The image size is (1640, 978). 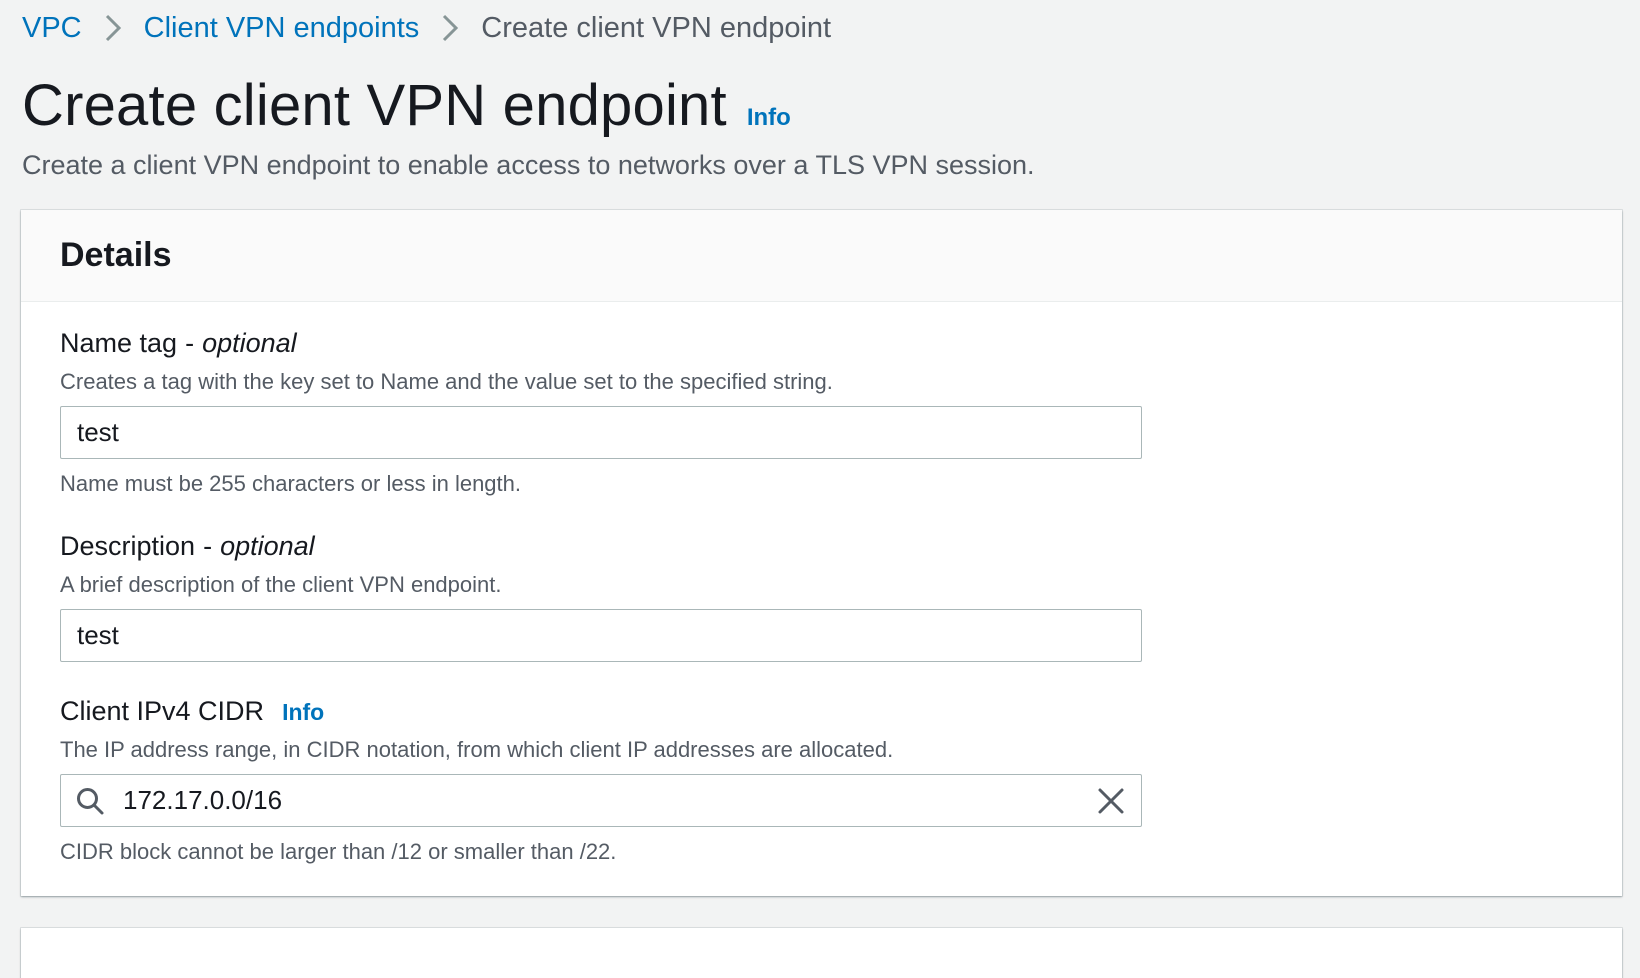 What do you see at coordinates (601, 432) in the screenshot?
I see `name-tag-input` at bounding box center [601, 432].